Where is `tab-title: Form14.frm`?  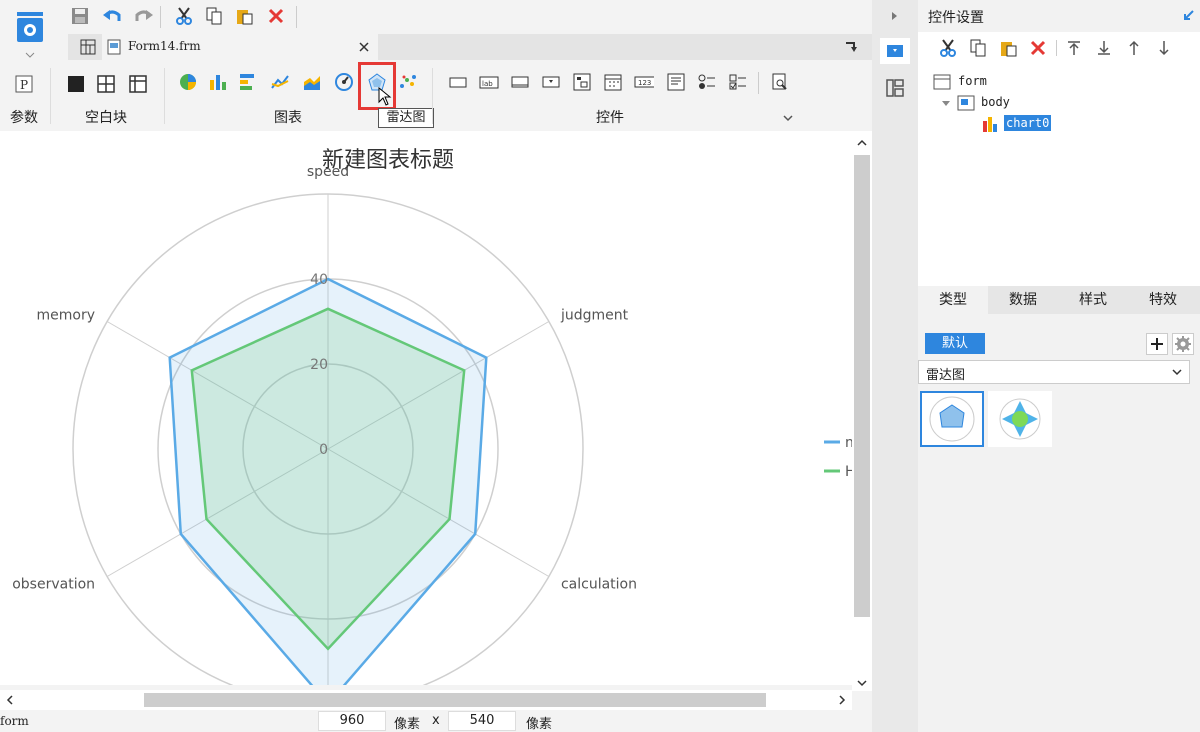 tab-title: Form14.frm is located at coordinates (164, 46).